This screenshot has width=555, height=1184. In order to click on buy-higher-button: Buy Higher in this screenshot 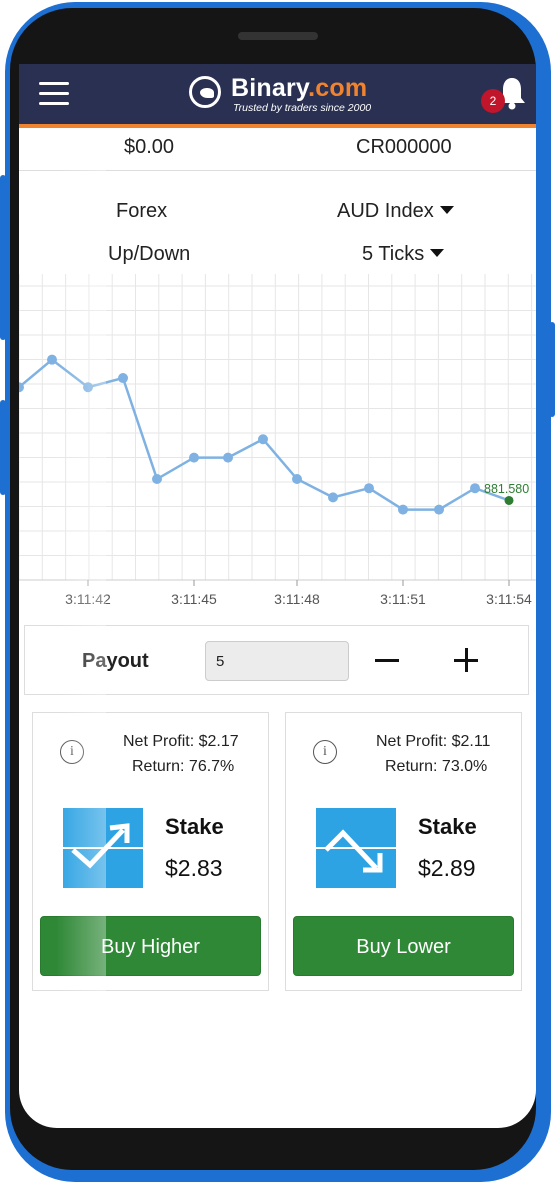, I will do `click(150, 946)`.